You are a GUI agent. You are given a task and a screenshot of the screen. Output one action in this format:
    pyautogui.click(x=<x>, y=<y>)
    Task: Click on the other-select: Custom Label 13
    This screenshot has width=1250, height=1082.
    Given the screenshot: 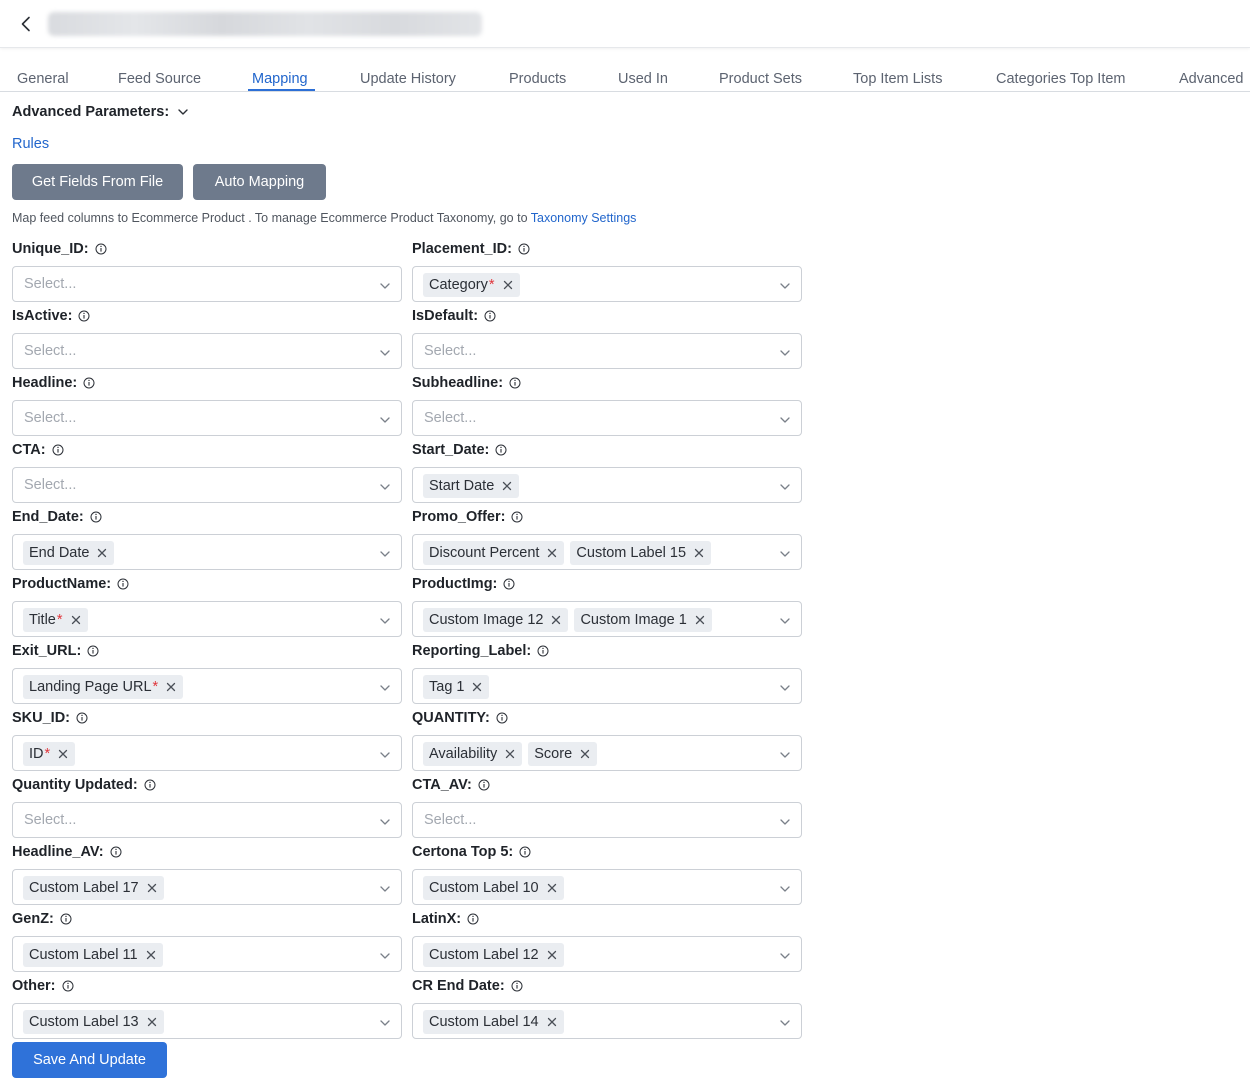 What is the action you would take?
    pyautogui.click(x=207, y=1021)
    